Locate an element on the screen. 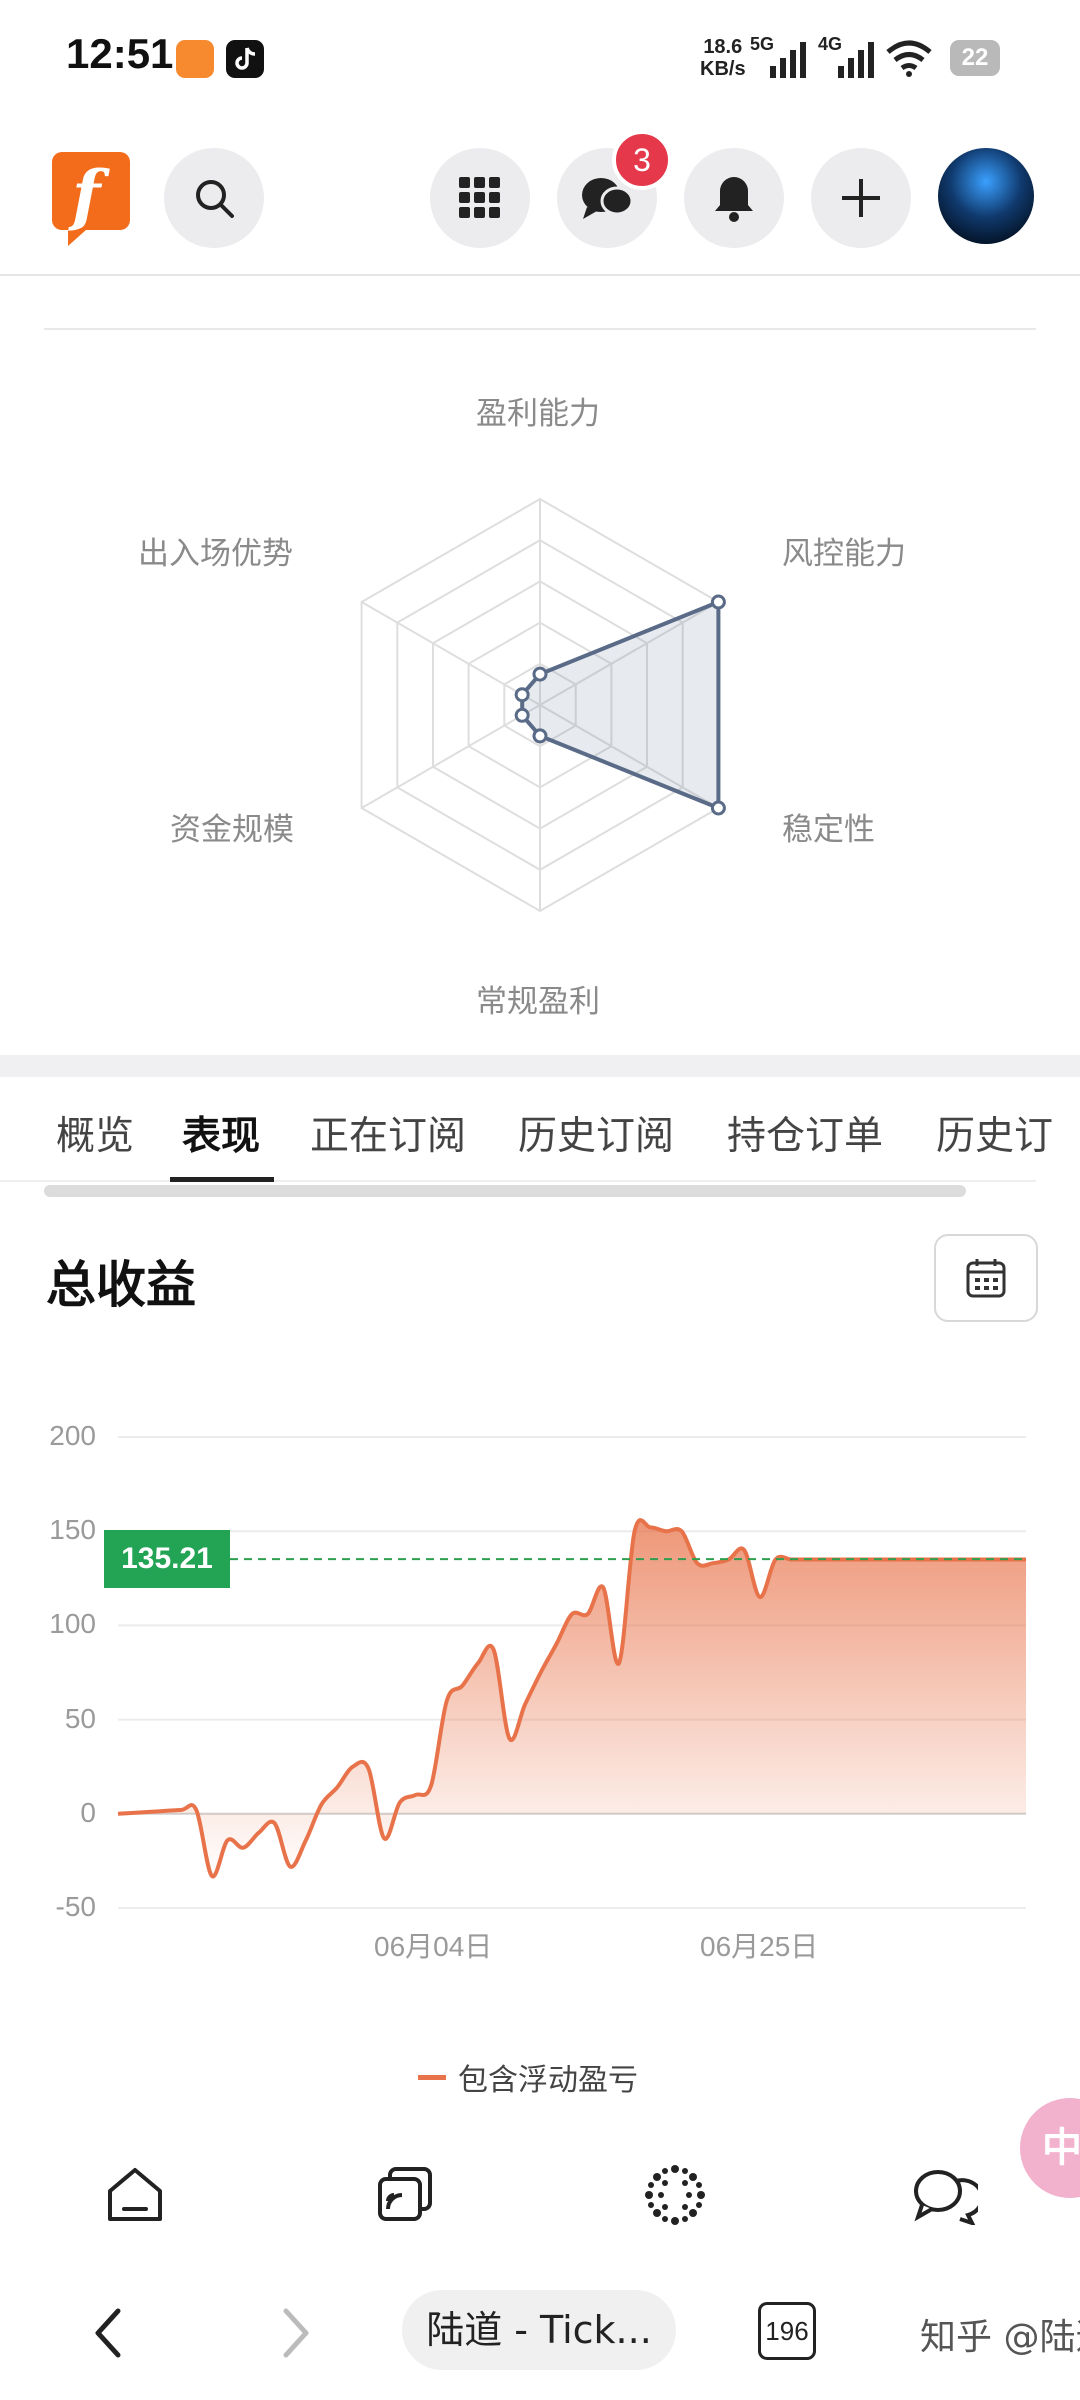 Image resolution: width=1080 pixels, height=2400 pixels. create-button is located at coordinates (861, 198).